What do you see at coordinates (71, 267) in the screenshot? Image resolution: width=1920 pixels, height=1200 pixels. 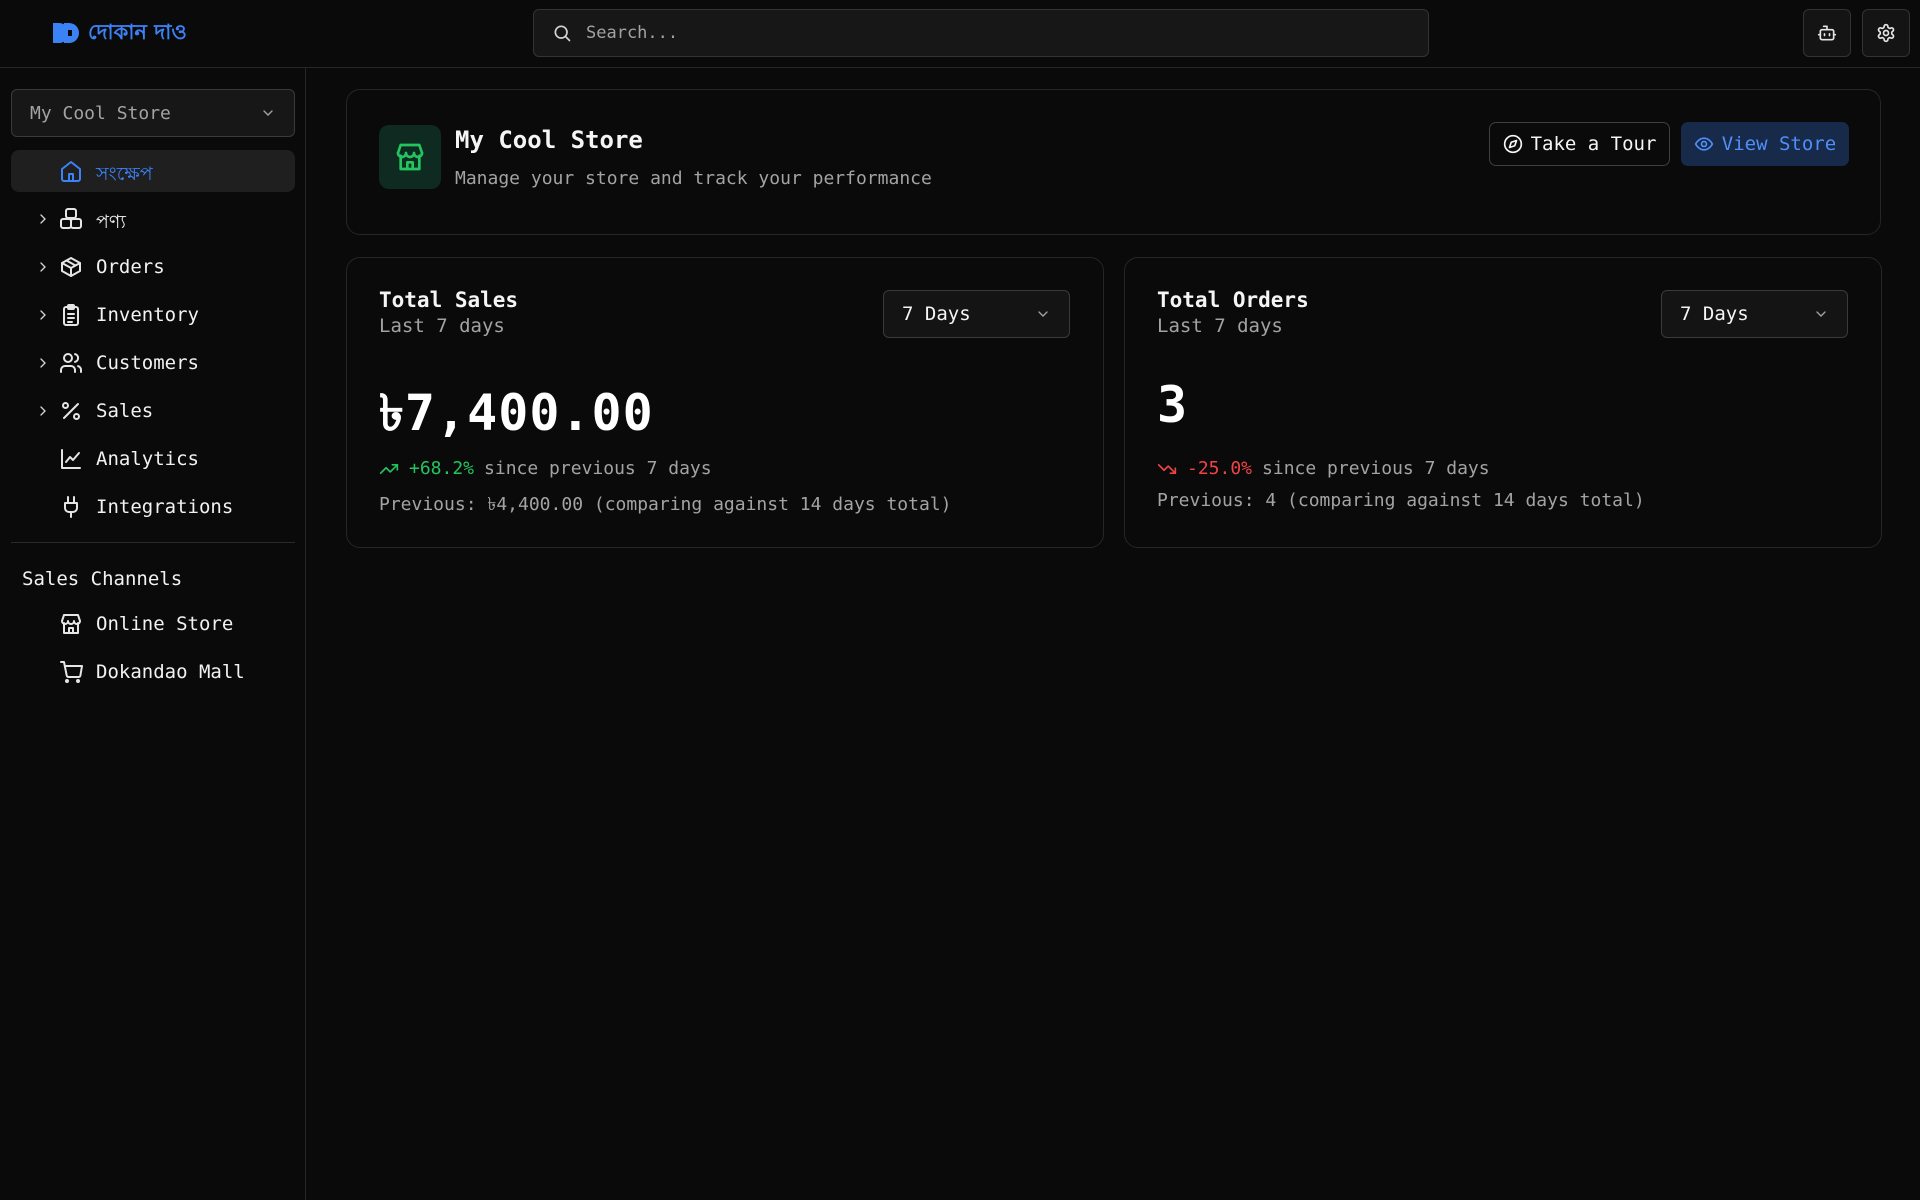 I see `package-icon` at bounding box center [71, 267].